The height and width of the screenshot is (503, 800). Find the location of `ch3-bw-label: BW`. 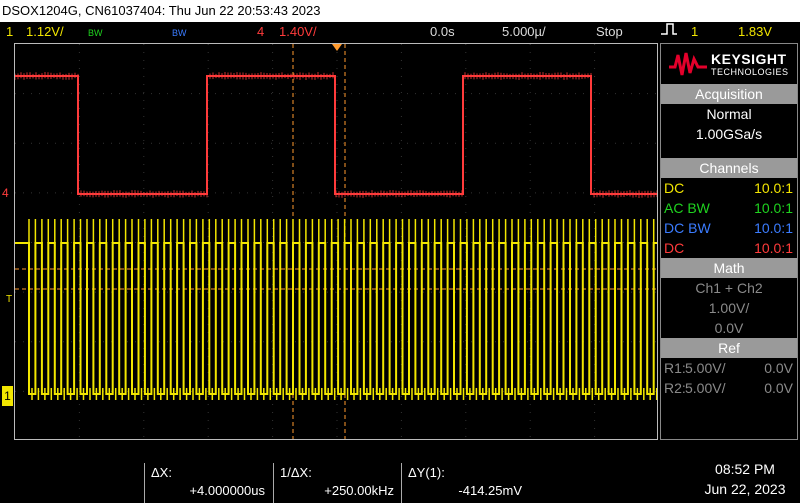

ch3-bw-label: BW is located at coordinates (179, 33).